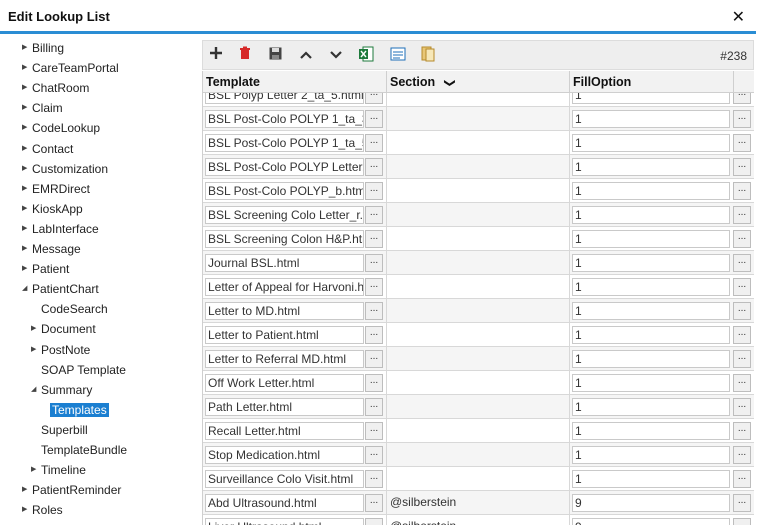 The height and width of the screenshot is (525, 763). Describe the element at coordinates (284, 239) in the screenshot. I see `template-input: BSL Screening Colon H&P.html` at that location.